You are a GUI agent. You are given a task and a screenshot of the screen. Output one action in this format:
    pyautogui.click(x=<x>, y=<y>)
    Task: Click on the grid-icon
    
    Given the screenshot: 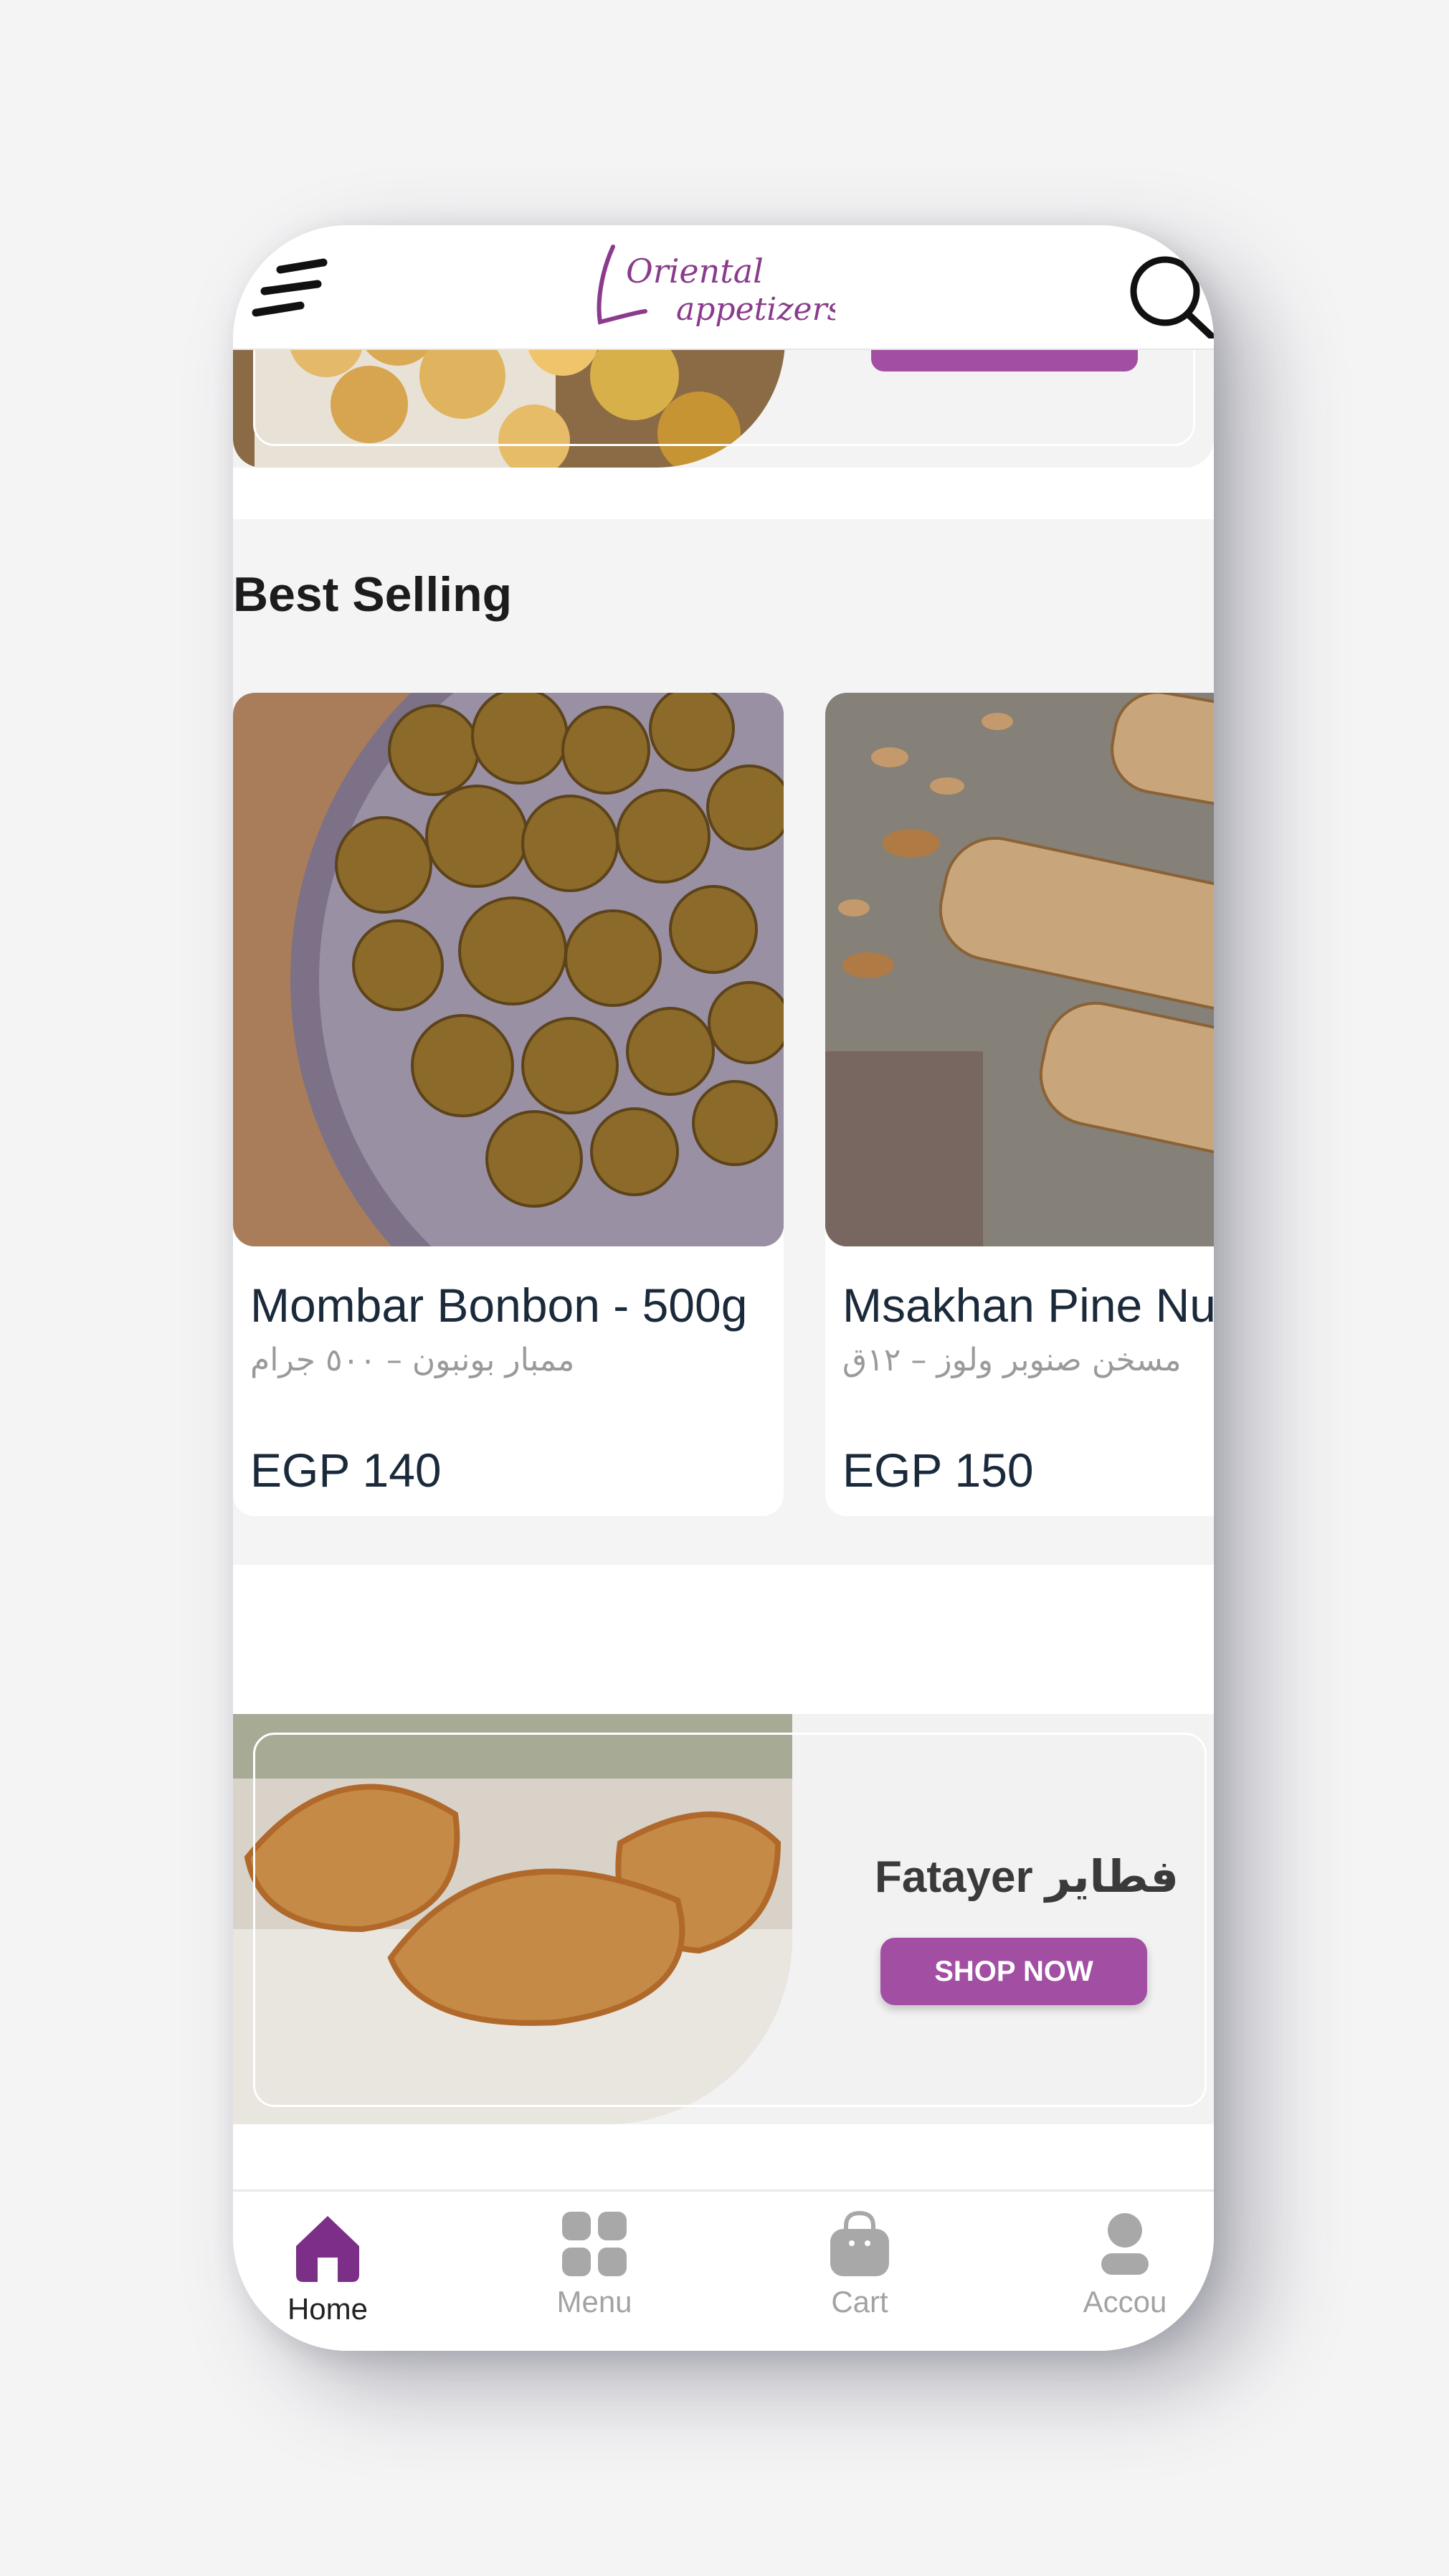 What is the action you would take?
    pyautogui.click(x=595, y=2244)
    